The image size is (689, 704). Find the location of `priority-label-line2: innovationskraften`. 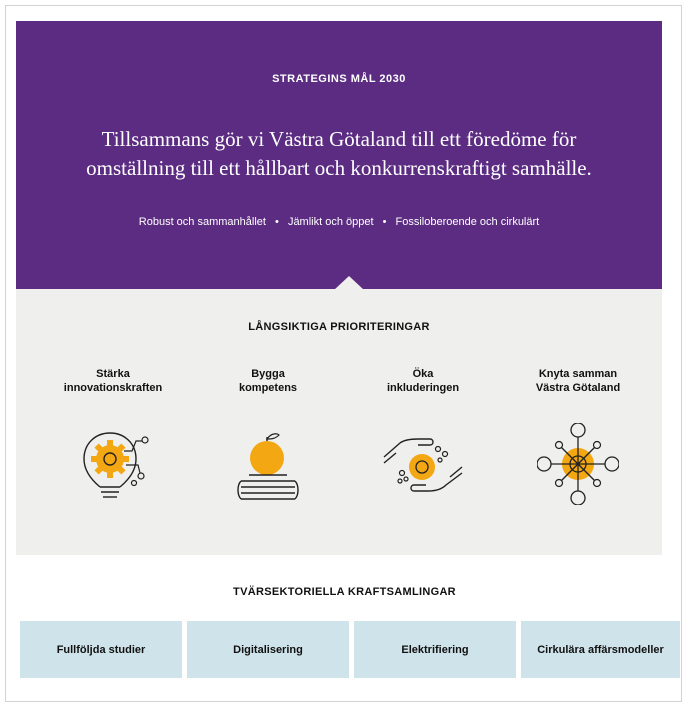

priority-label-line2: innovationskraften is located at coordinates (113, 388).